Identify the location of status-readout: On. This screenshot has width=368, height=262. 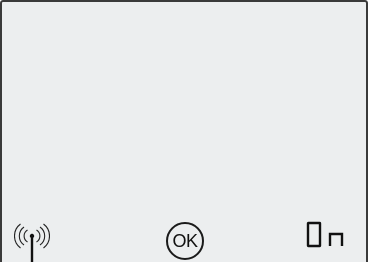
(332, 235).